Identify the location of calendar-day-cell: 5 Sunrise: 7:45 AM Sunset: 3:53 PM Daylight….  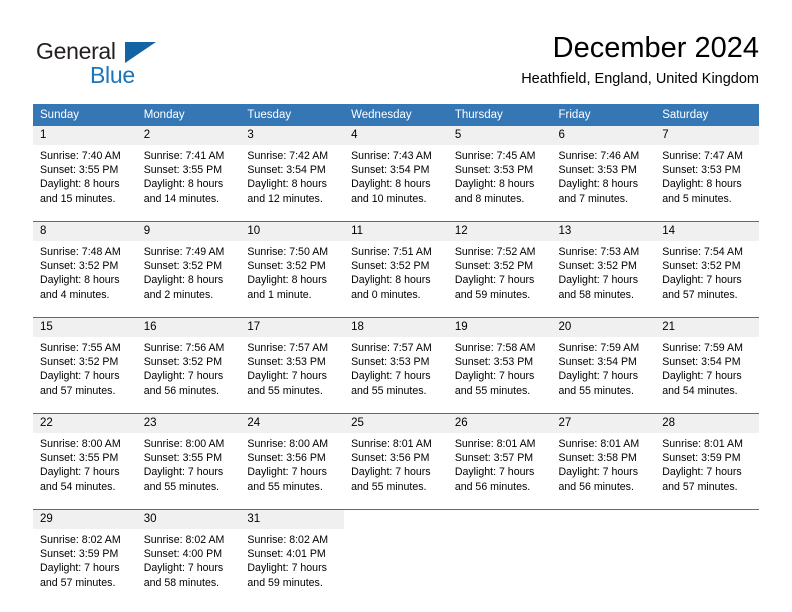
(499, 169).